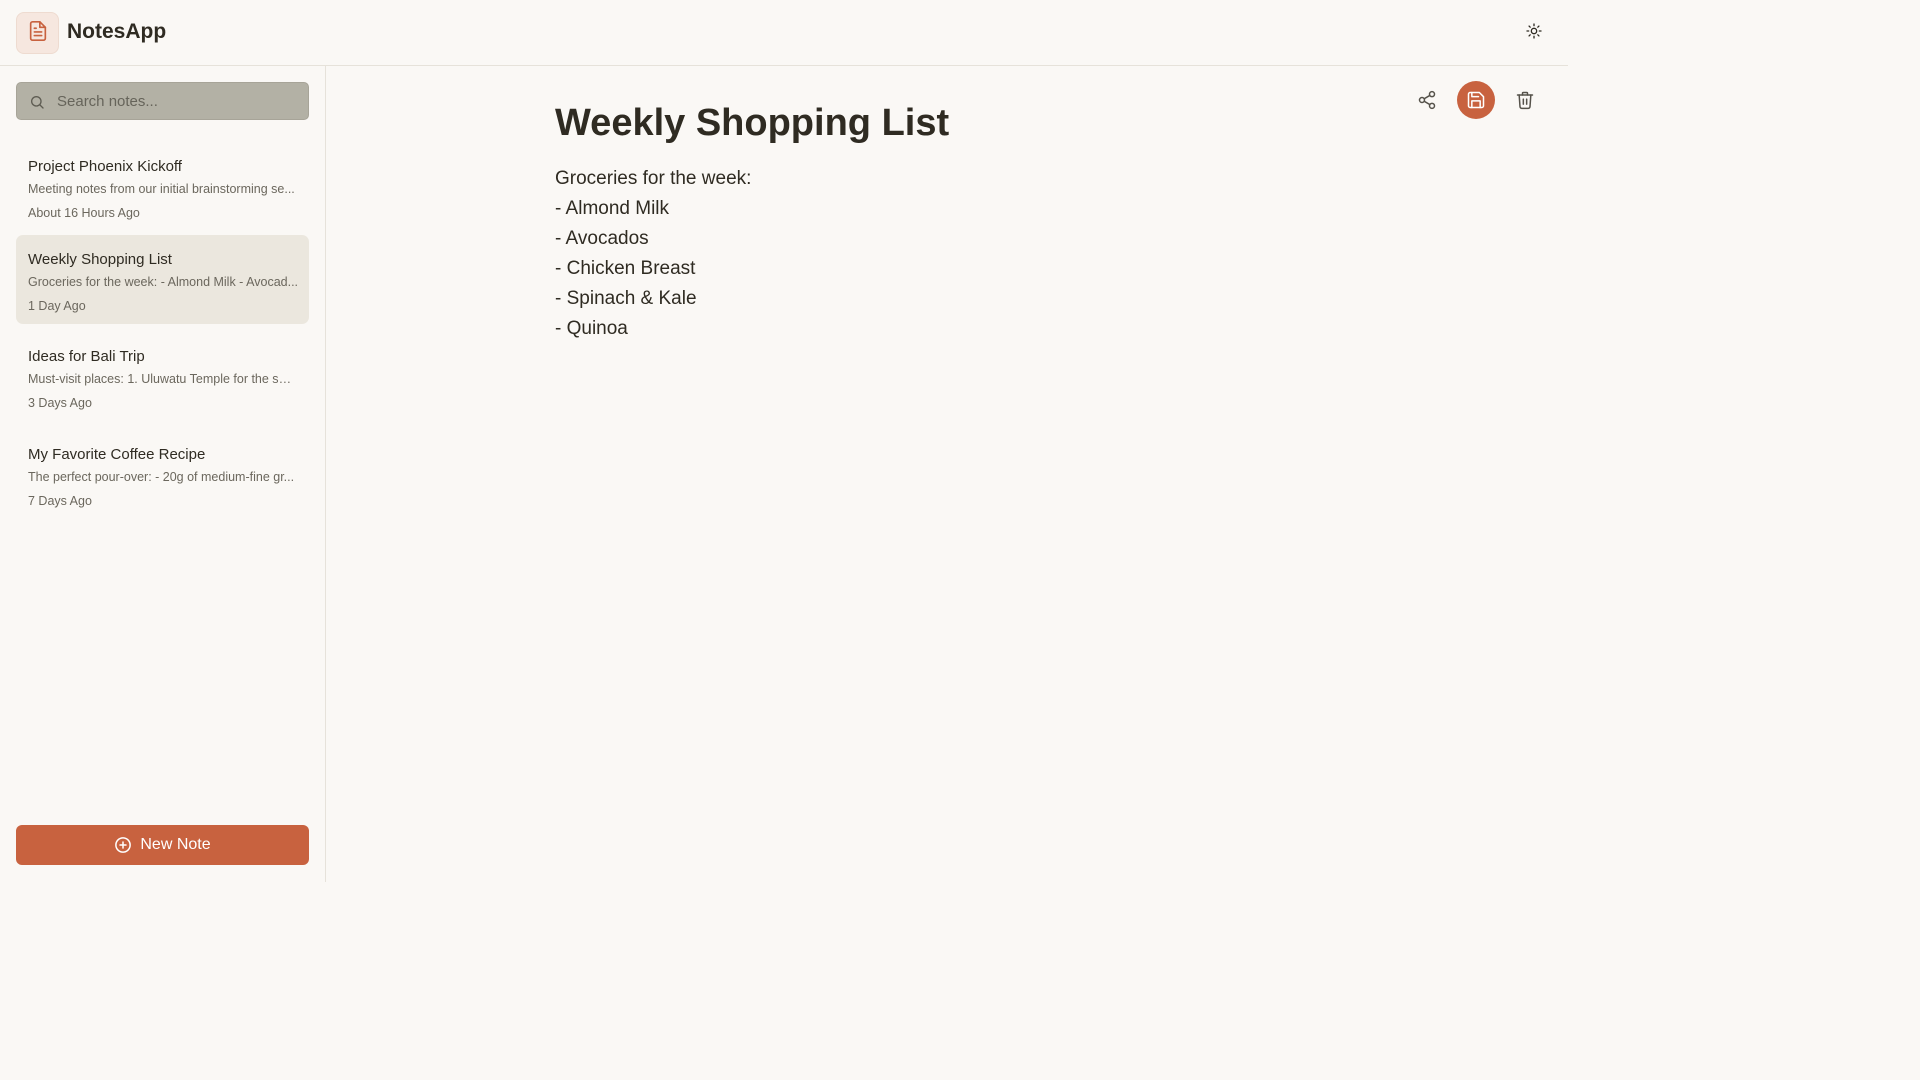 The height and width of the screenshot is (1080, 1920). I want to click on app-logo, so click(37, 33).